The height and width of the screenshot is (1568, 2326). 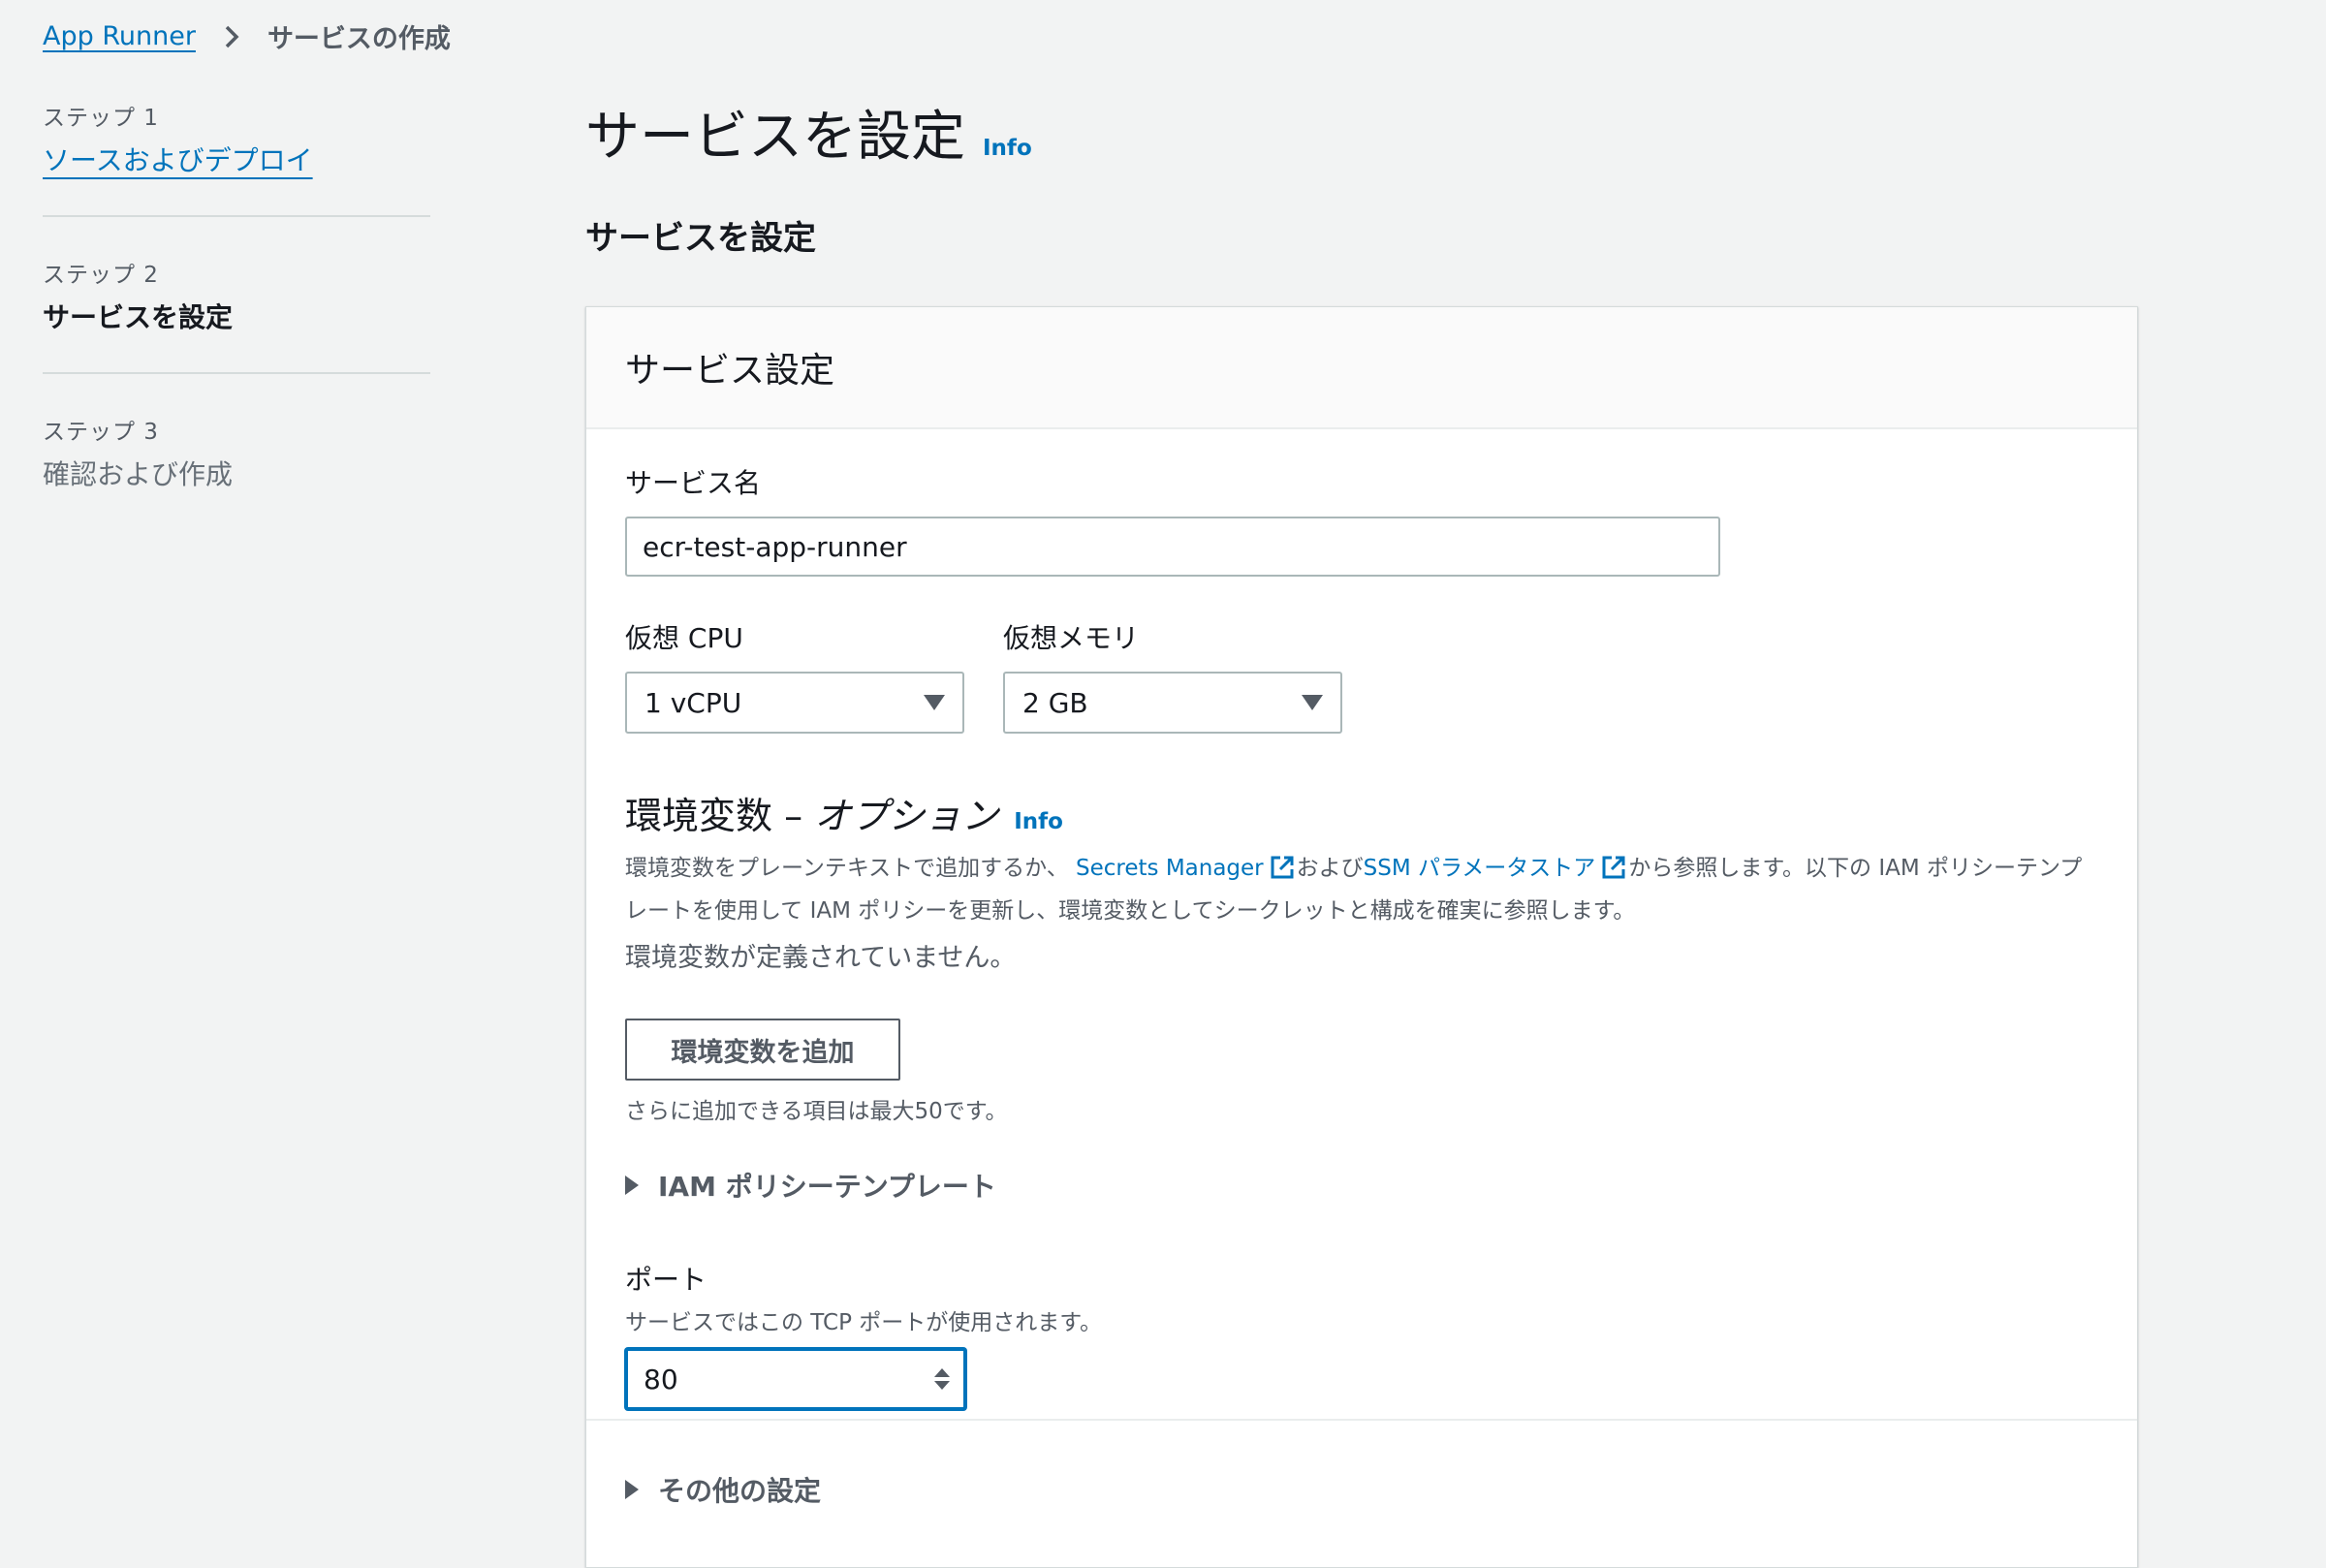 I want to click on memory-select-value: 2 GB, so click(x=1055, y=703).